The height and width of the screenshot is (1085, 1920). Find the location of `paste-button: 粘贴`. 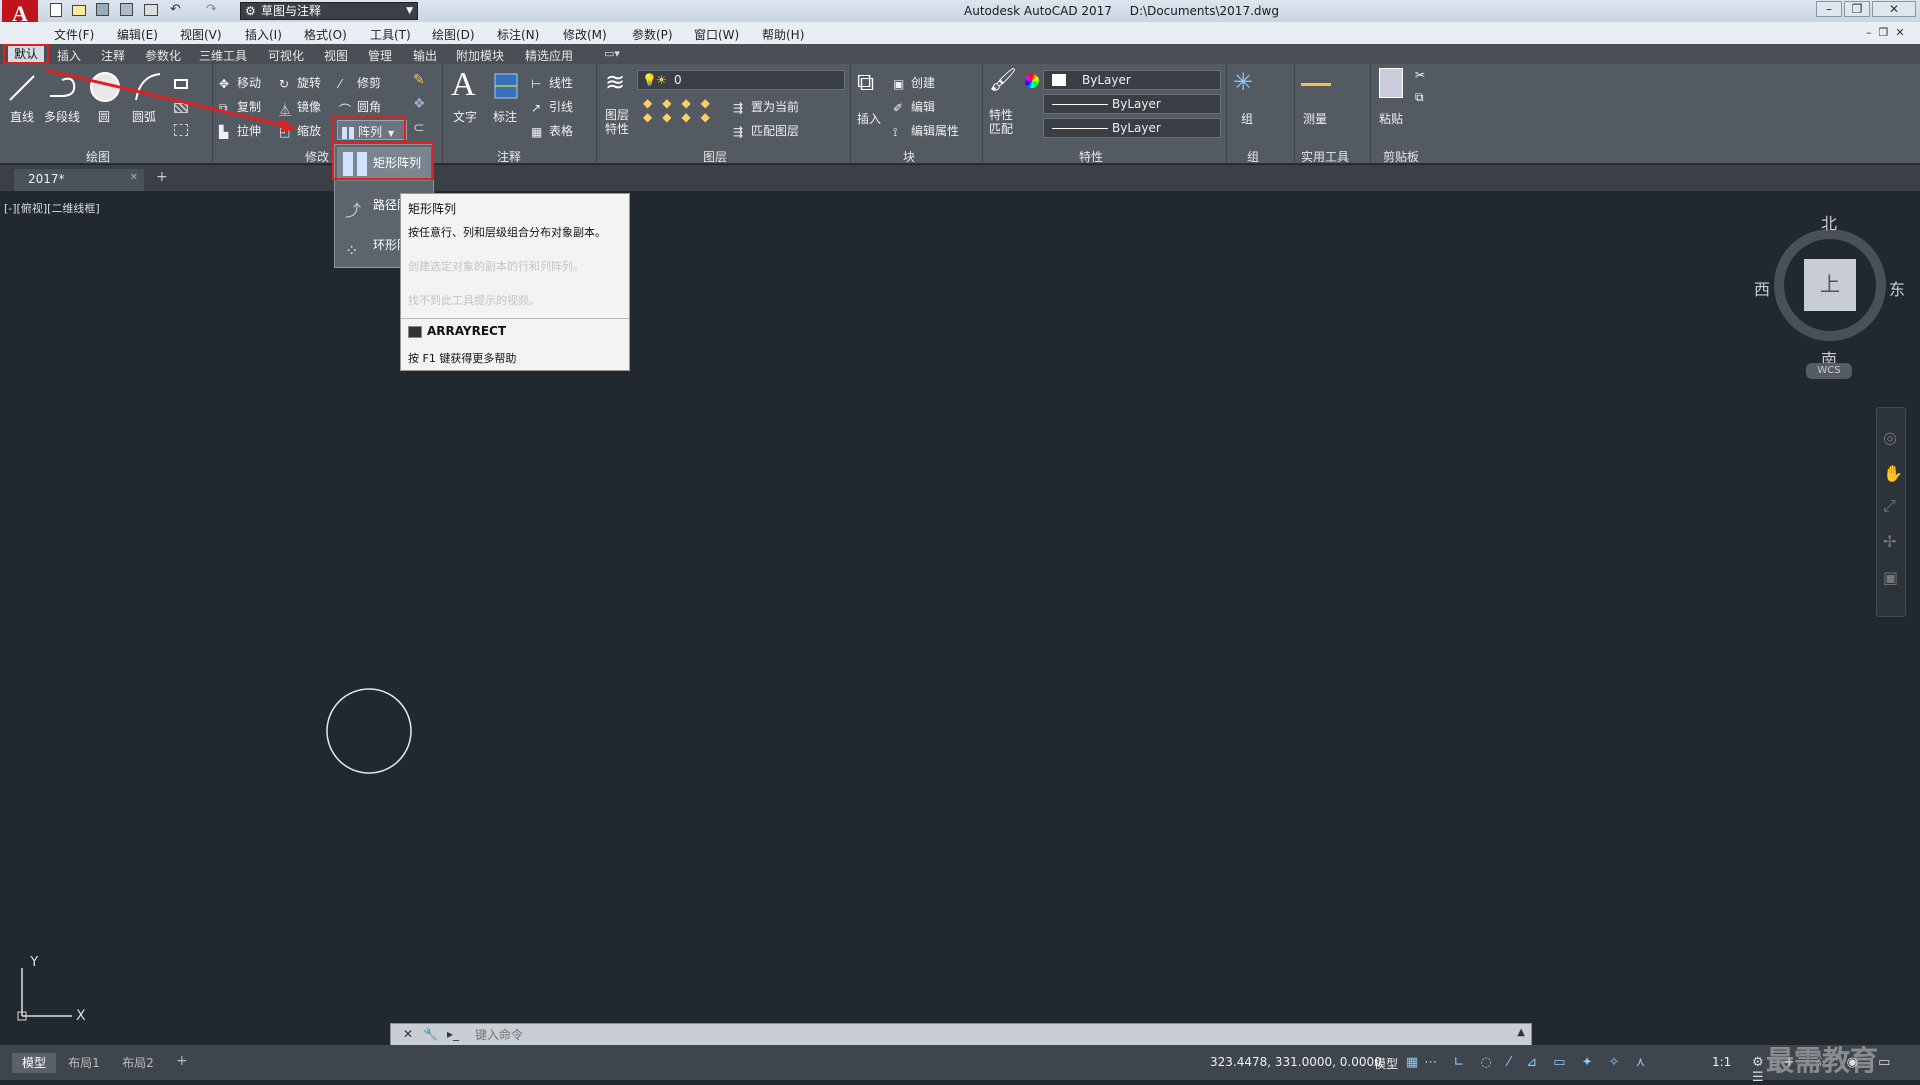

paste-button: 粘贴 is located at coordinates (1391, 118).